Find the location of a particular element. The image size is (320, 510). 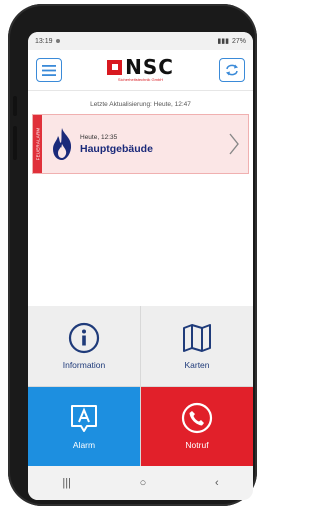

status-time: 13:19 is located at coordinates (44, 41).